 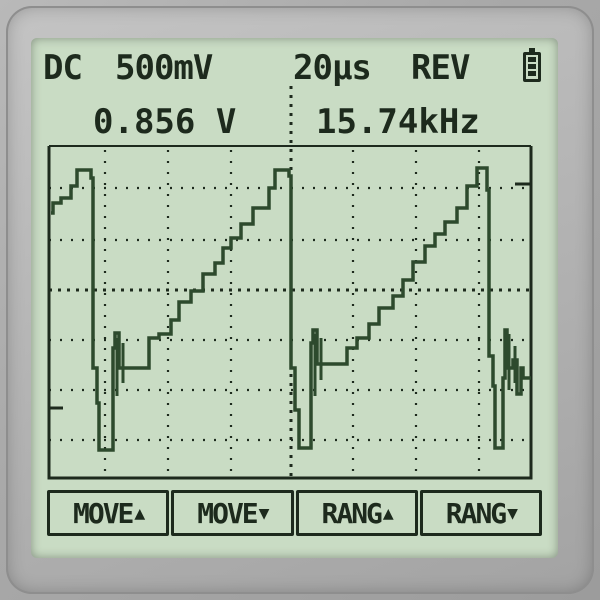 I want to click on move-down-button: MOVE ▼, so click(x=232, y=513).